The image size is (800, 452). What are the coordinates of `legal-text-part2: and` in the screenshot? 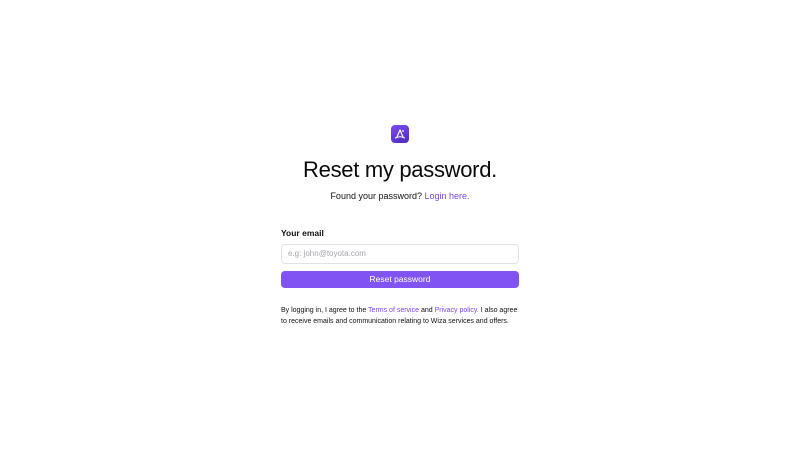 It's located at (427, 310).